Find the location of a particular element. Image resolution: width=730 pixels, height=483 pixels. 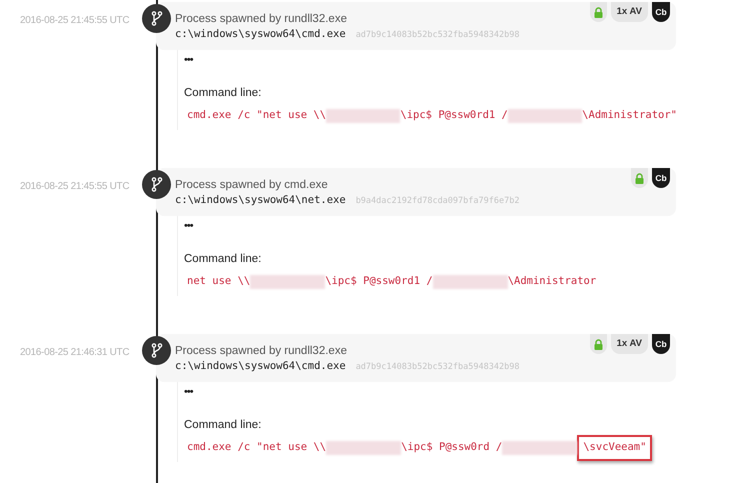

command-text: \svcVeeam" is located at coordinates (614, 448).